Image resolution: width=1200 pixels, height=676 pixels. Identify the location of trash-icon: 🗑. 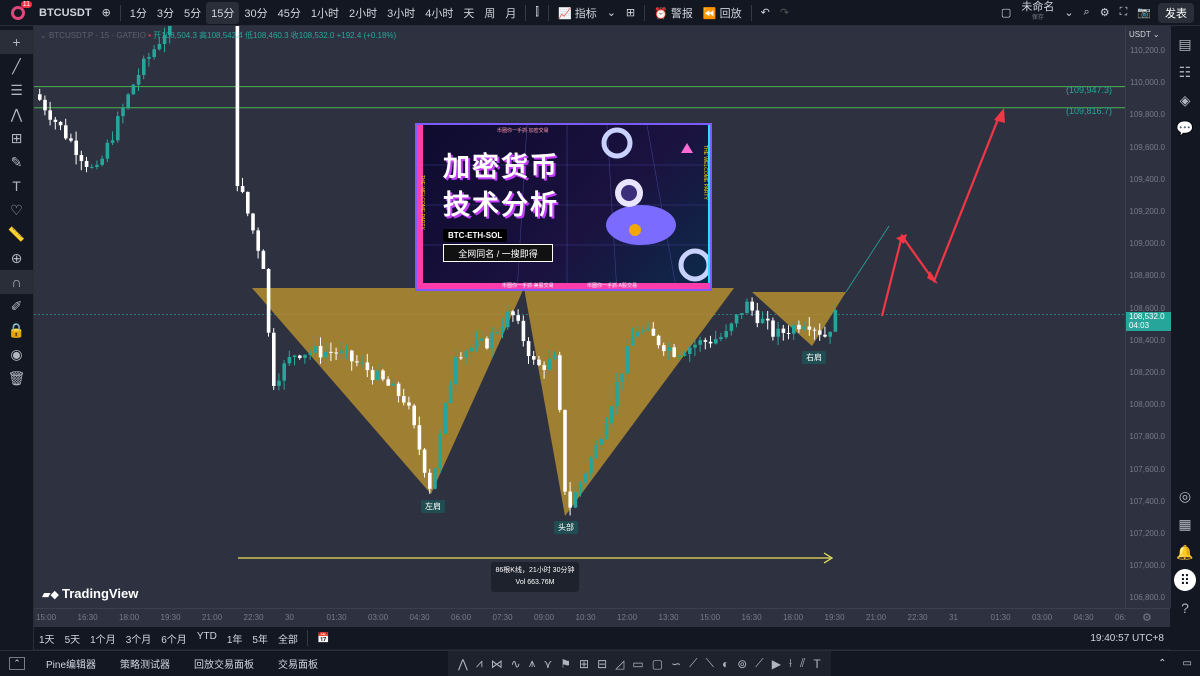
(16, 378).